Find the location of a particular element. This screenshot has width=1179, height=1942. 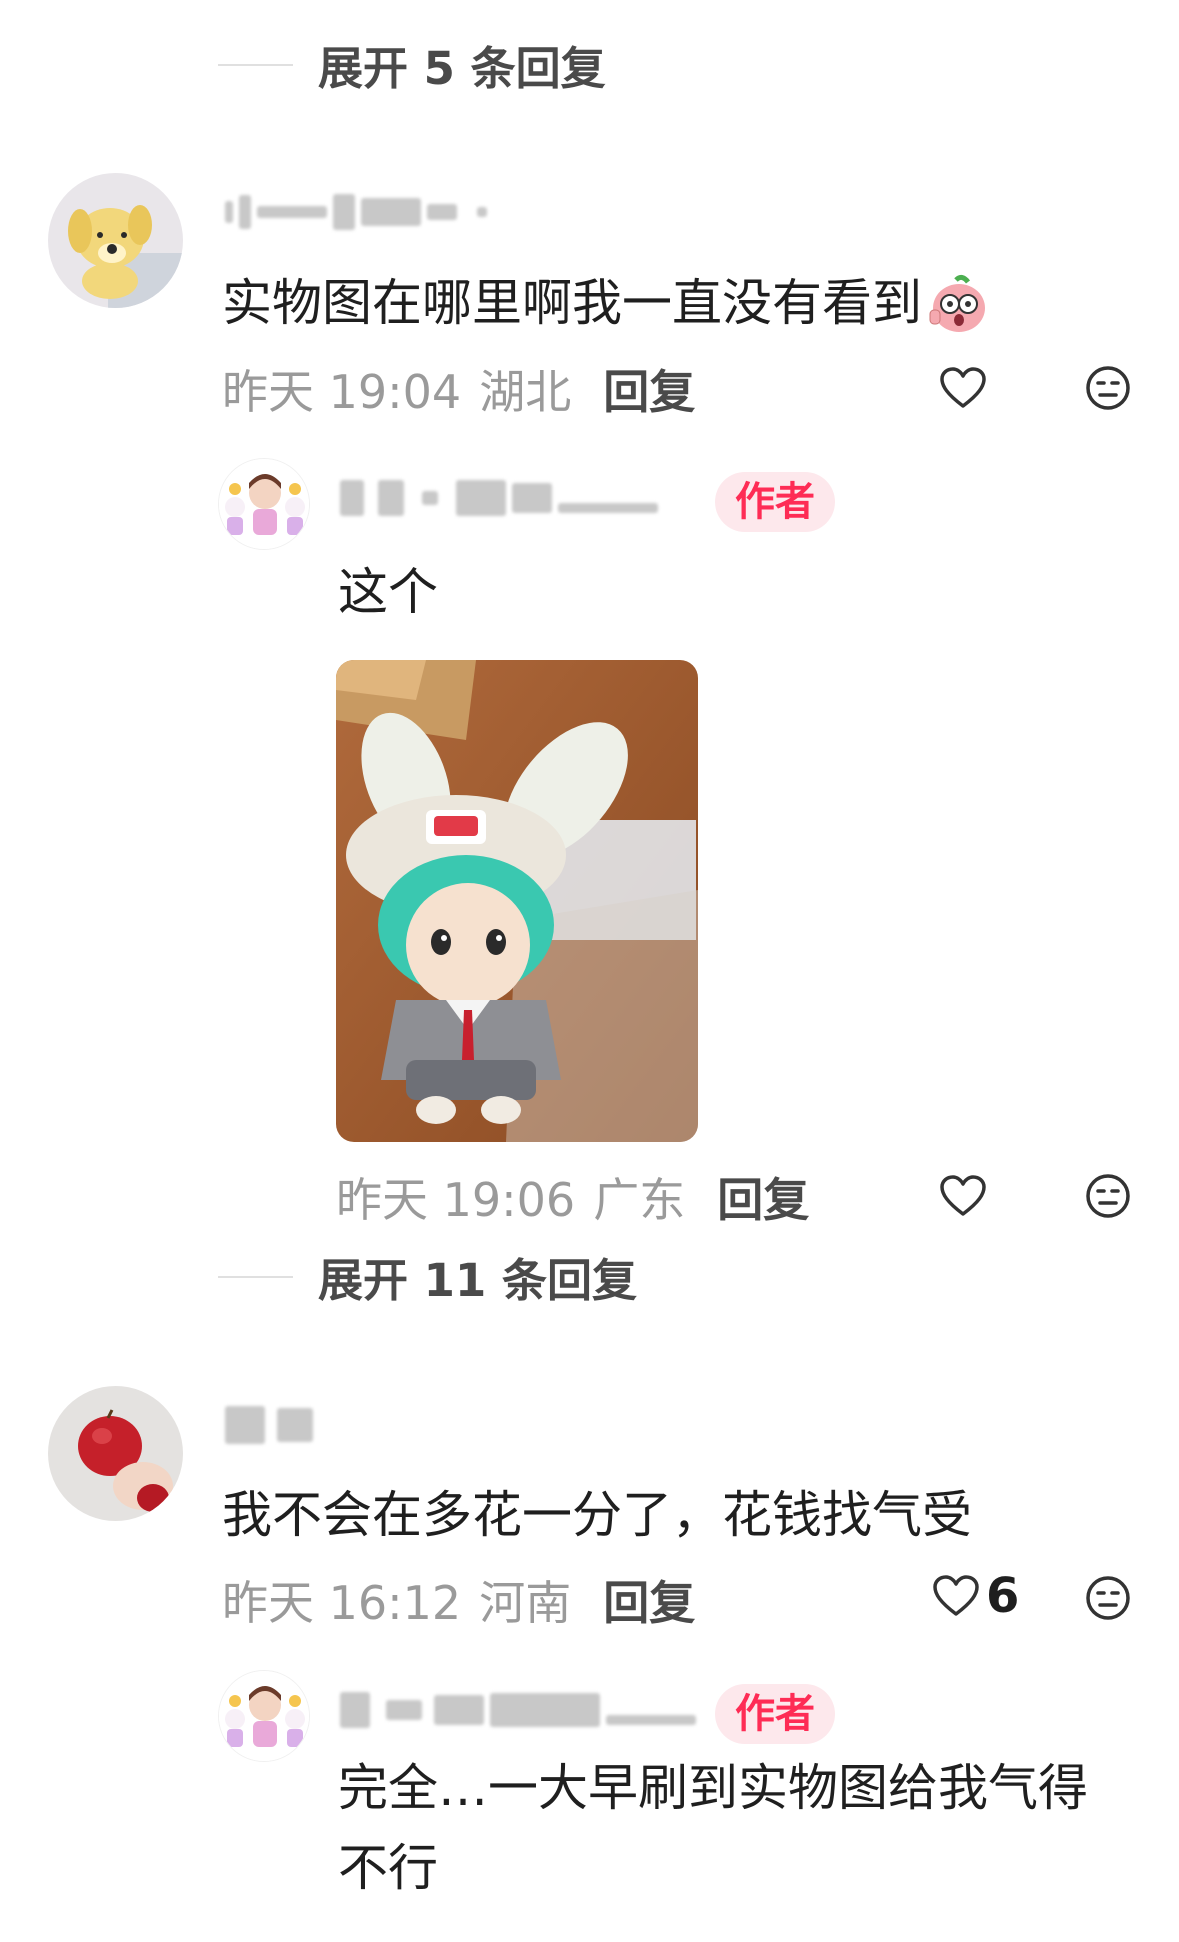

reply-photo-plush-doll is located at coordinates (517, 901).